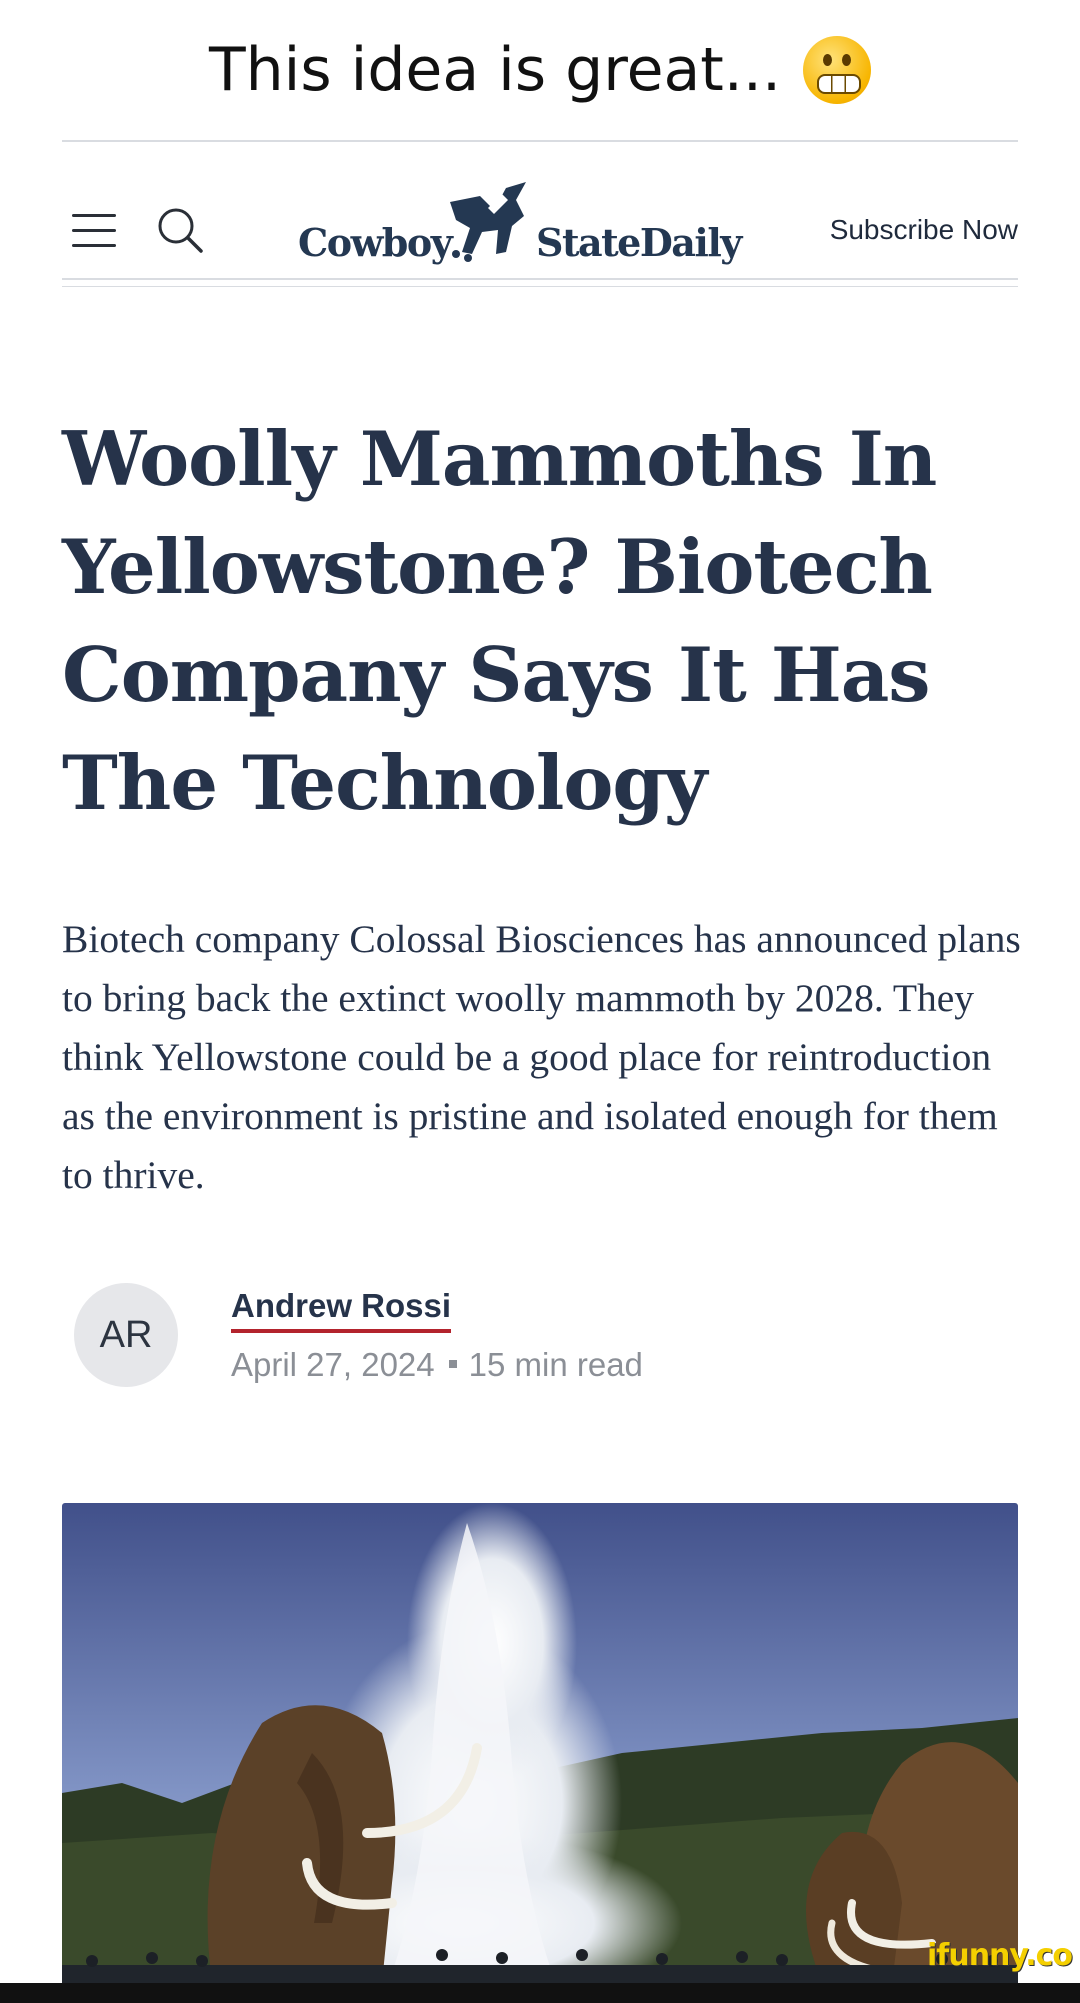 The width and height of the screenshot is (1080, 2003). What do you see at coordinates (437, 1365) in the screenshot?
I see `article-meta: April 27, 2024 15 min read` at bounding box center [437, 1365].